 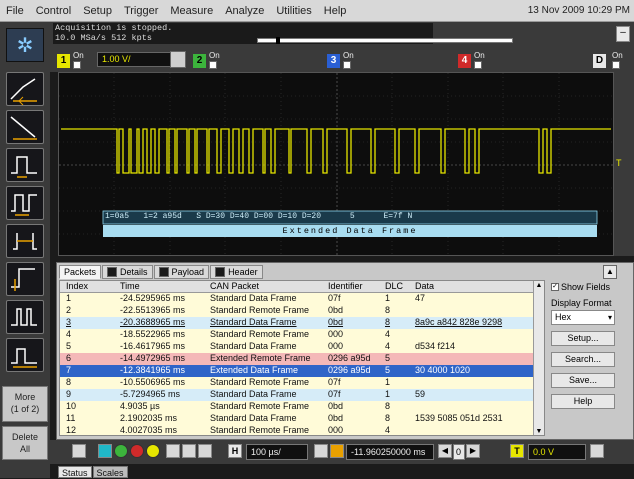 I want to click on nav-right-icon: ▶, so click(x=473, y=451).